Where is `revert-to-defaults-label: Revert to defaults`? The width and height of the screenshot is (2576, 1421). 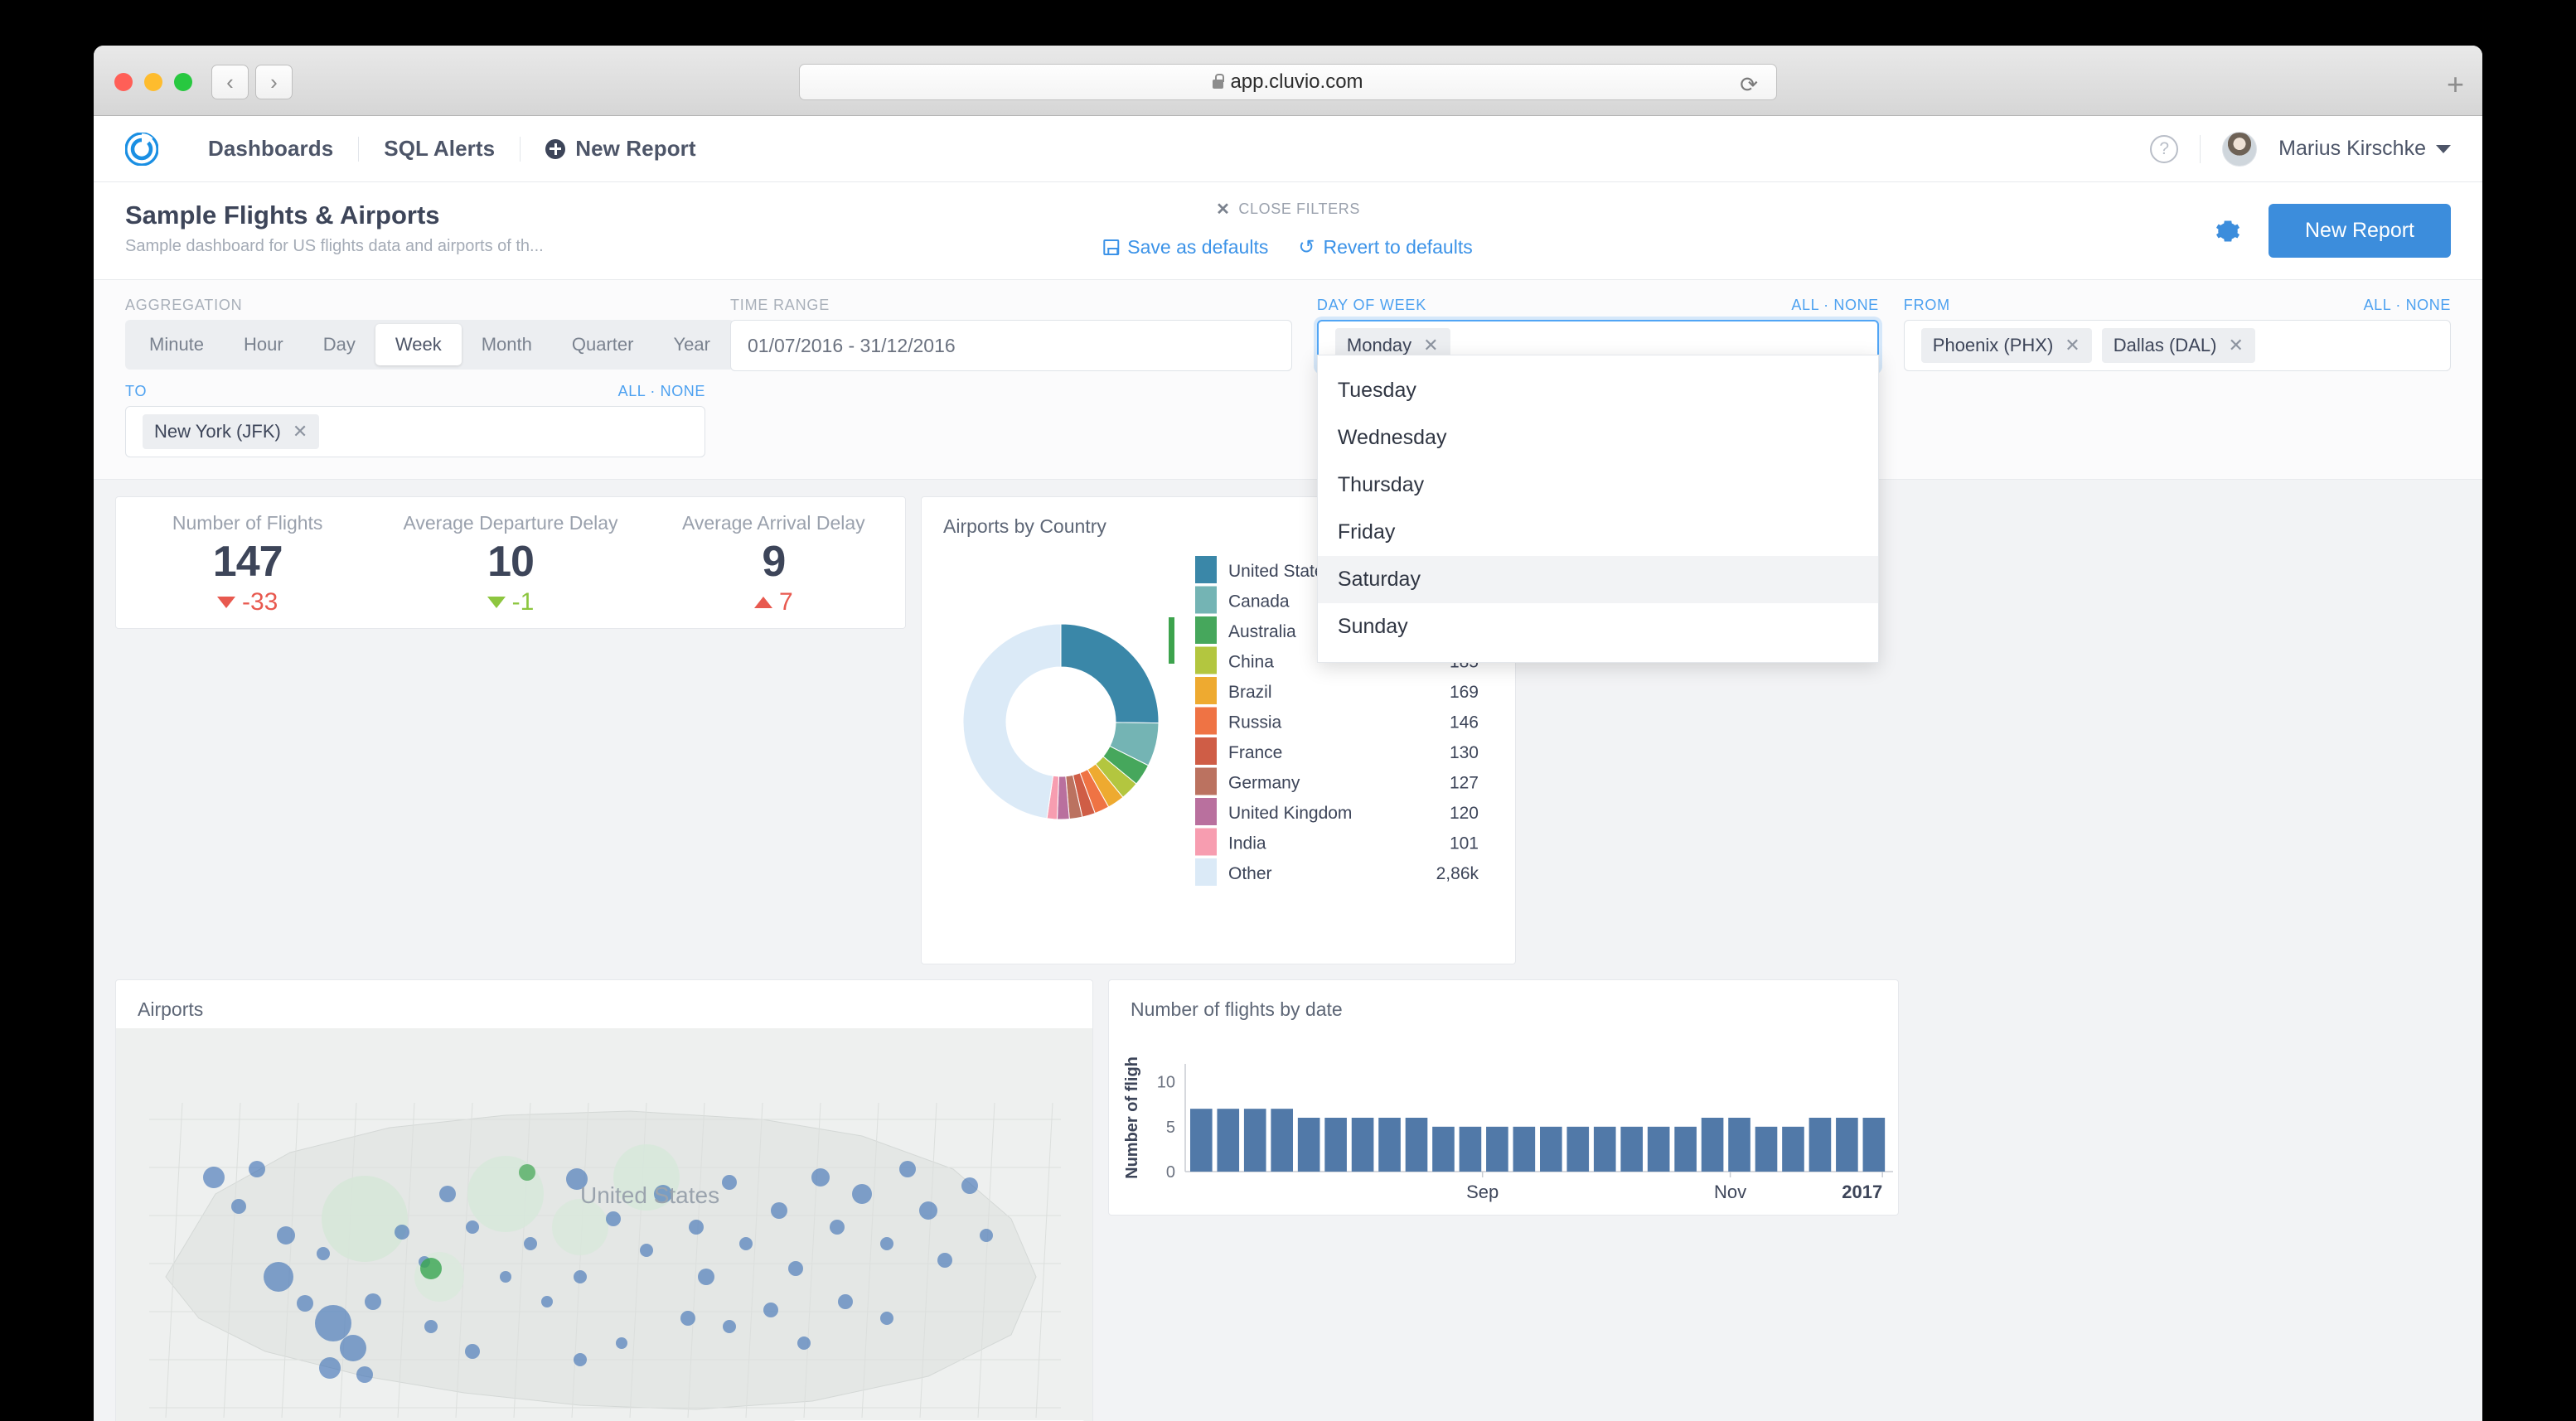 revert-to-defaults-label: Revert to defaults is located at coordinates (1398, 247).